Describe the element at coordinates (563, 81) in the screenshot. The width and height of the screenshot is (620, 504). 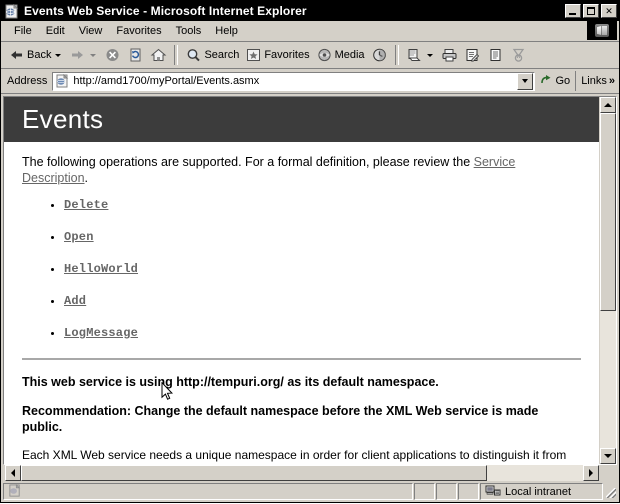
I see `go-label: Go` at that location.